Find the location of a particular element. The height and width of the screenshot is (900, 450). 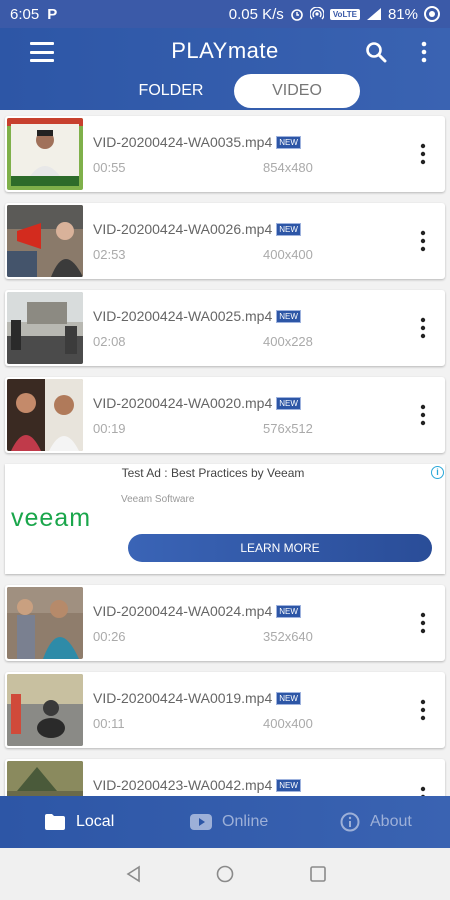

video-duration: 00:19 is located at coordinates (109, 428).